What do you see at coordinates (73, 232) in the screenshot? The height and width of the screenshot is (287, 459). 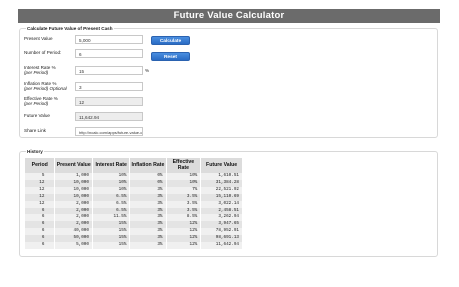 I see `cell-present-value: 40,000` at bounding box center [73, 232].